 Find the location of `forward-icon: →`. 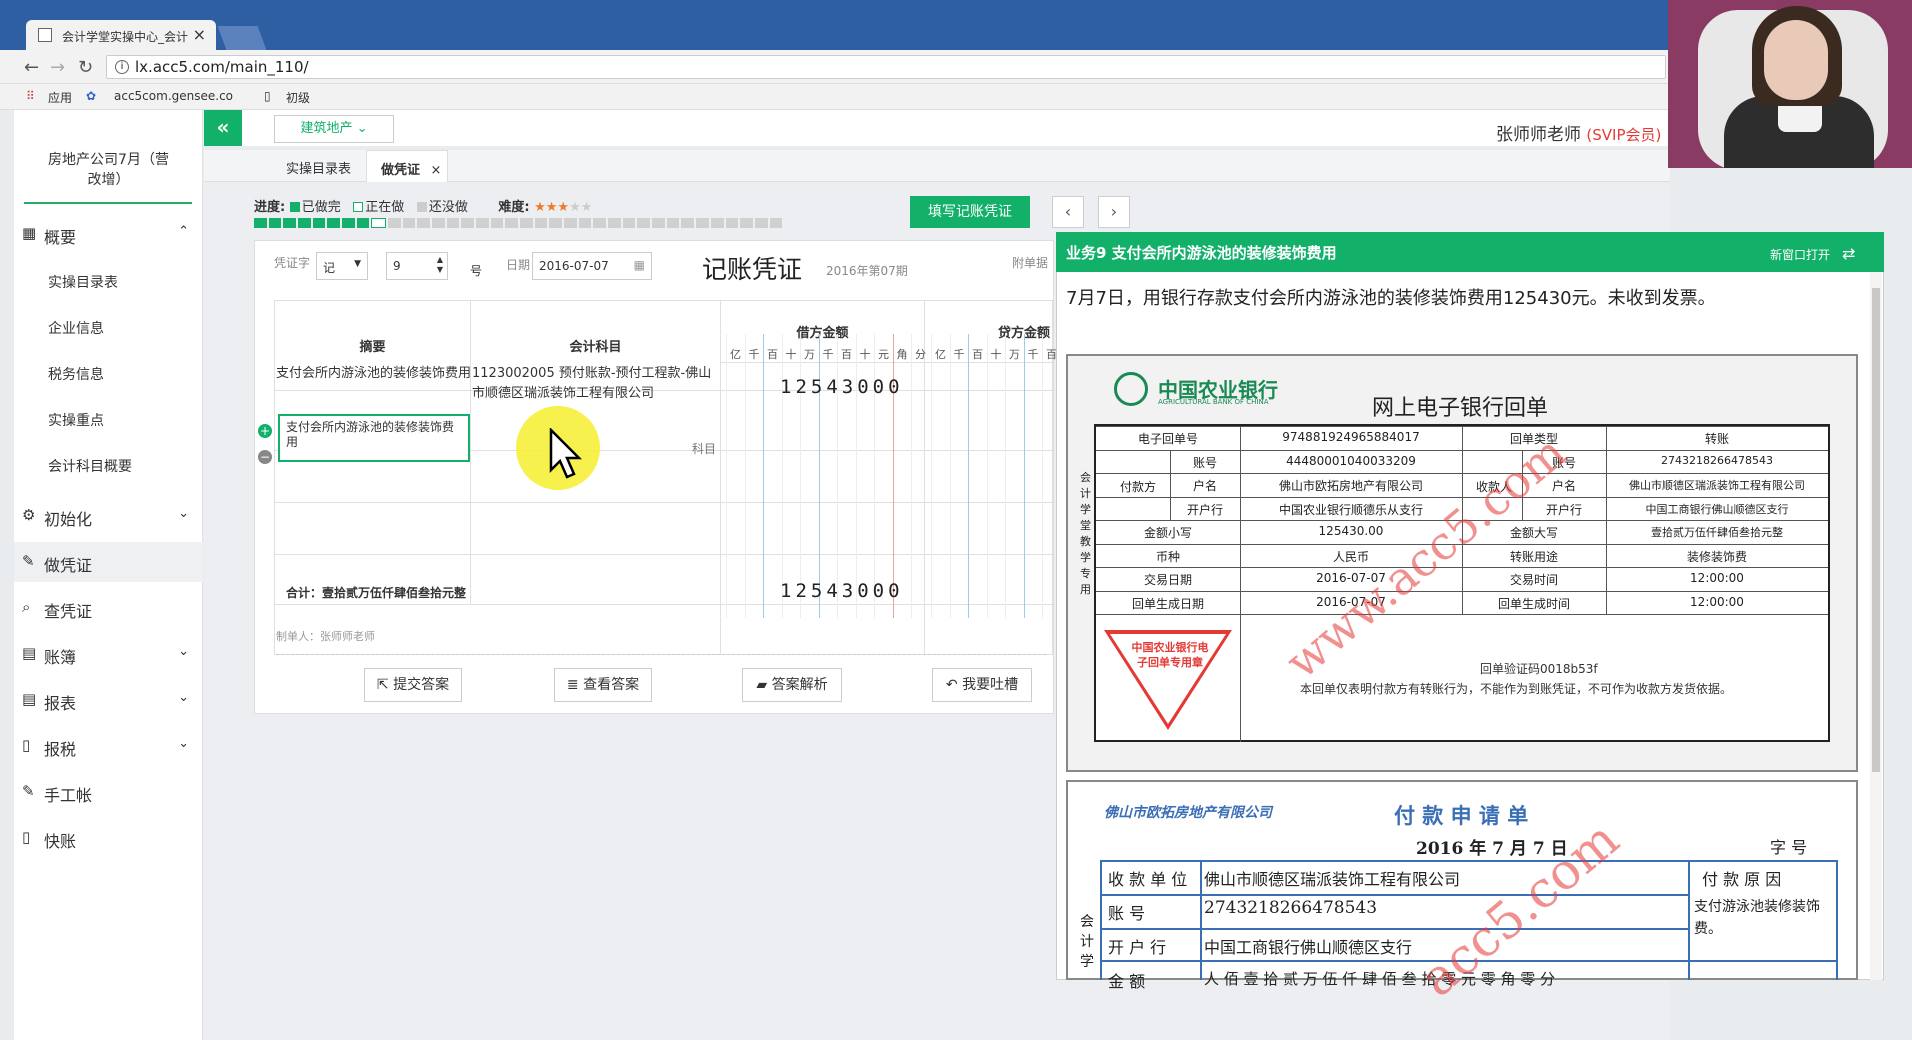

forward-icon: → is located at coordinates (57, 67).